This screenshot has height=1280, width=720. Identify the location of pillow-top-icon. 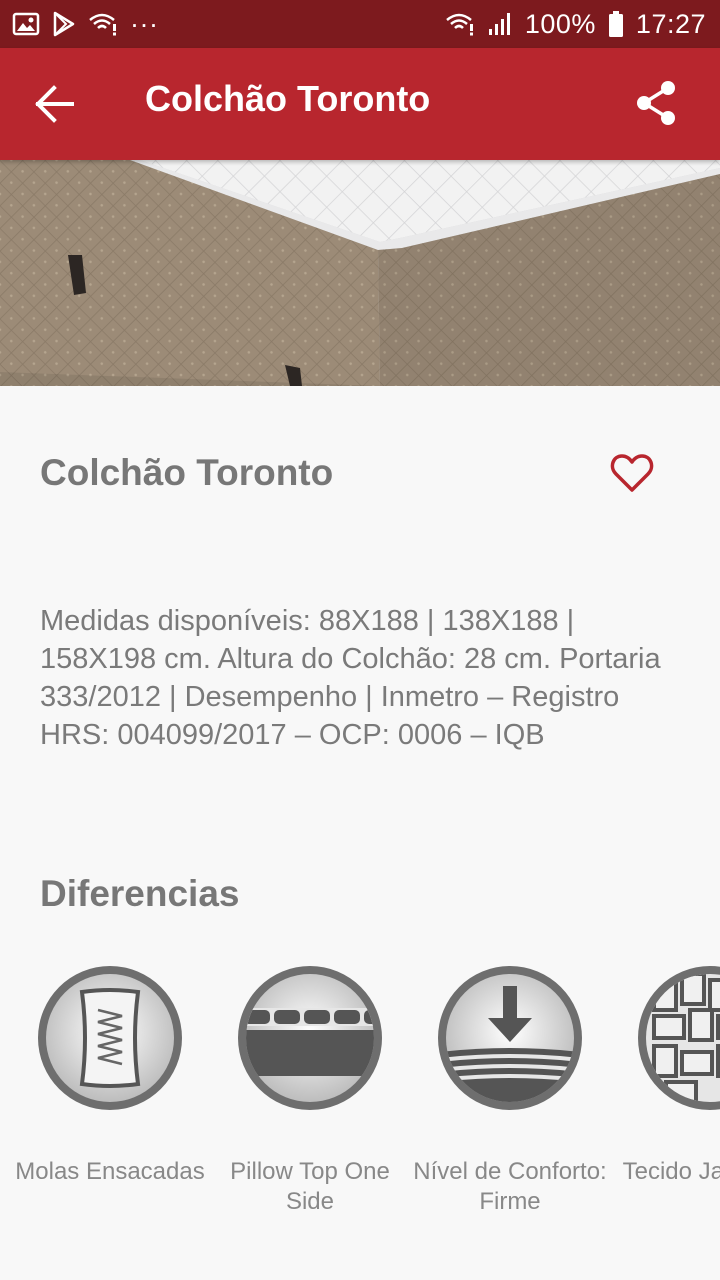
(310, 1038).